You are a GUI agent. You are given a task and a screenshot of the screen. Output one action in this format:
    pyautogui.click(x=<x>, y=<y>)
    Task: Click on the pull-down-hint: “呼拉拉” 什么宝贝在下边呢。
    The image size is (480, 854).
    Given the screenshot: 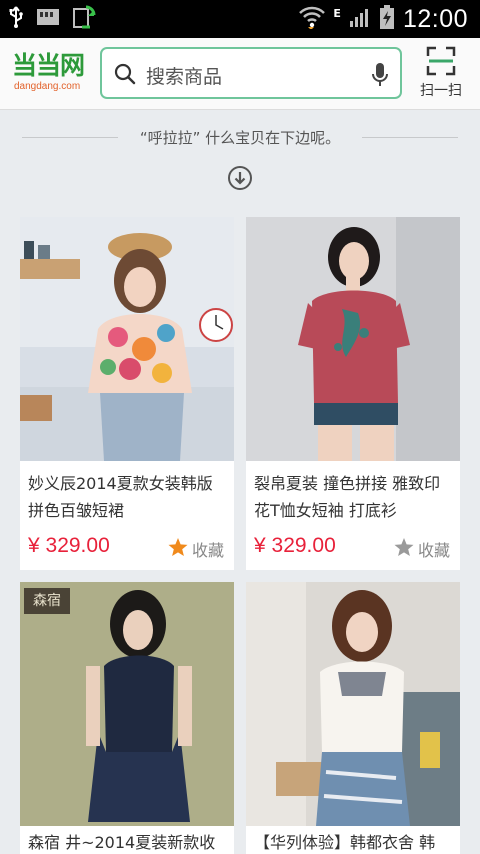 What is the action you would take?
    pyautogui.click(x=240, y=160)
    